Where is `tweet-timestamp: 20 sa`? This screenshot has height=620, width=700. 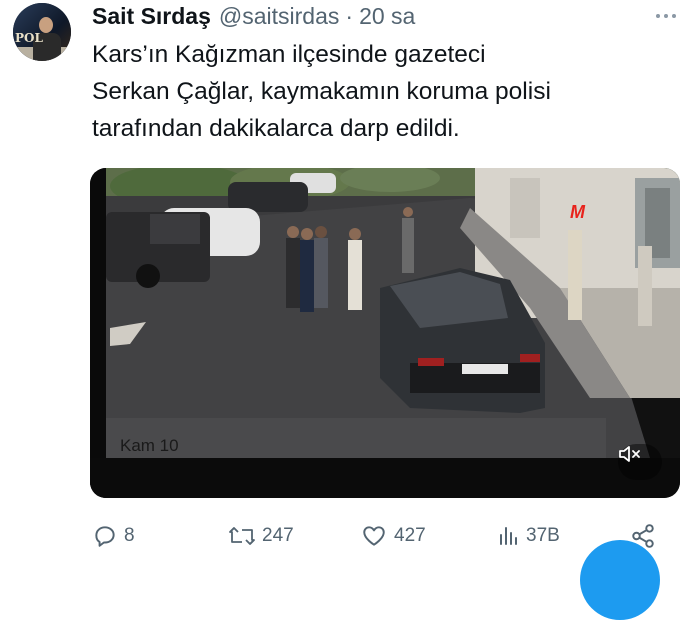 tweet-timestamp: 20 sa is located at coordinates (387, 16).